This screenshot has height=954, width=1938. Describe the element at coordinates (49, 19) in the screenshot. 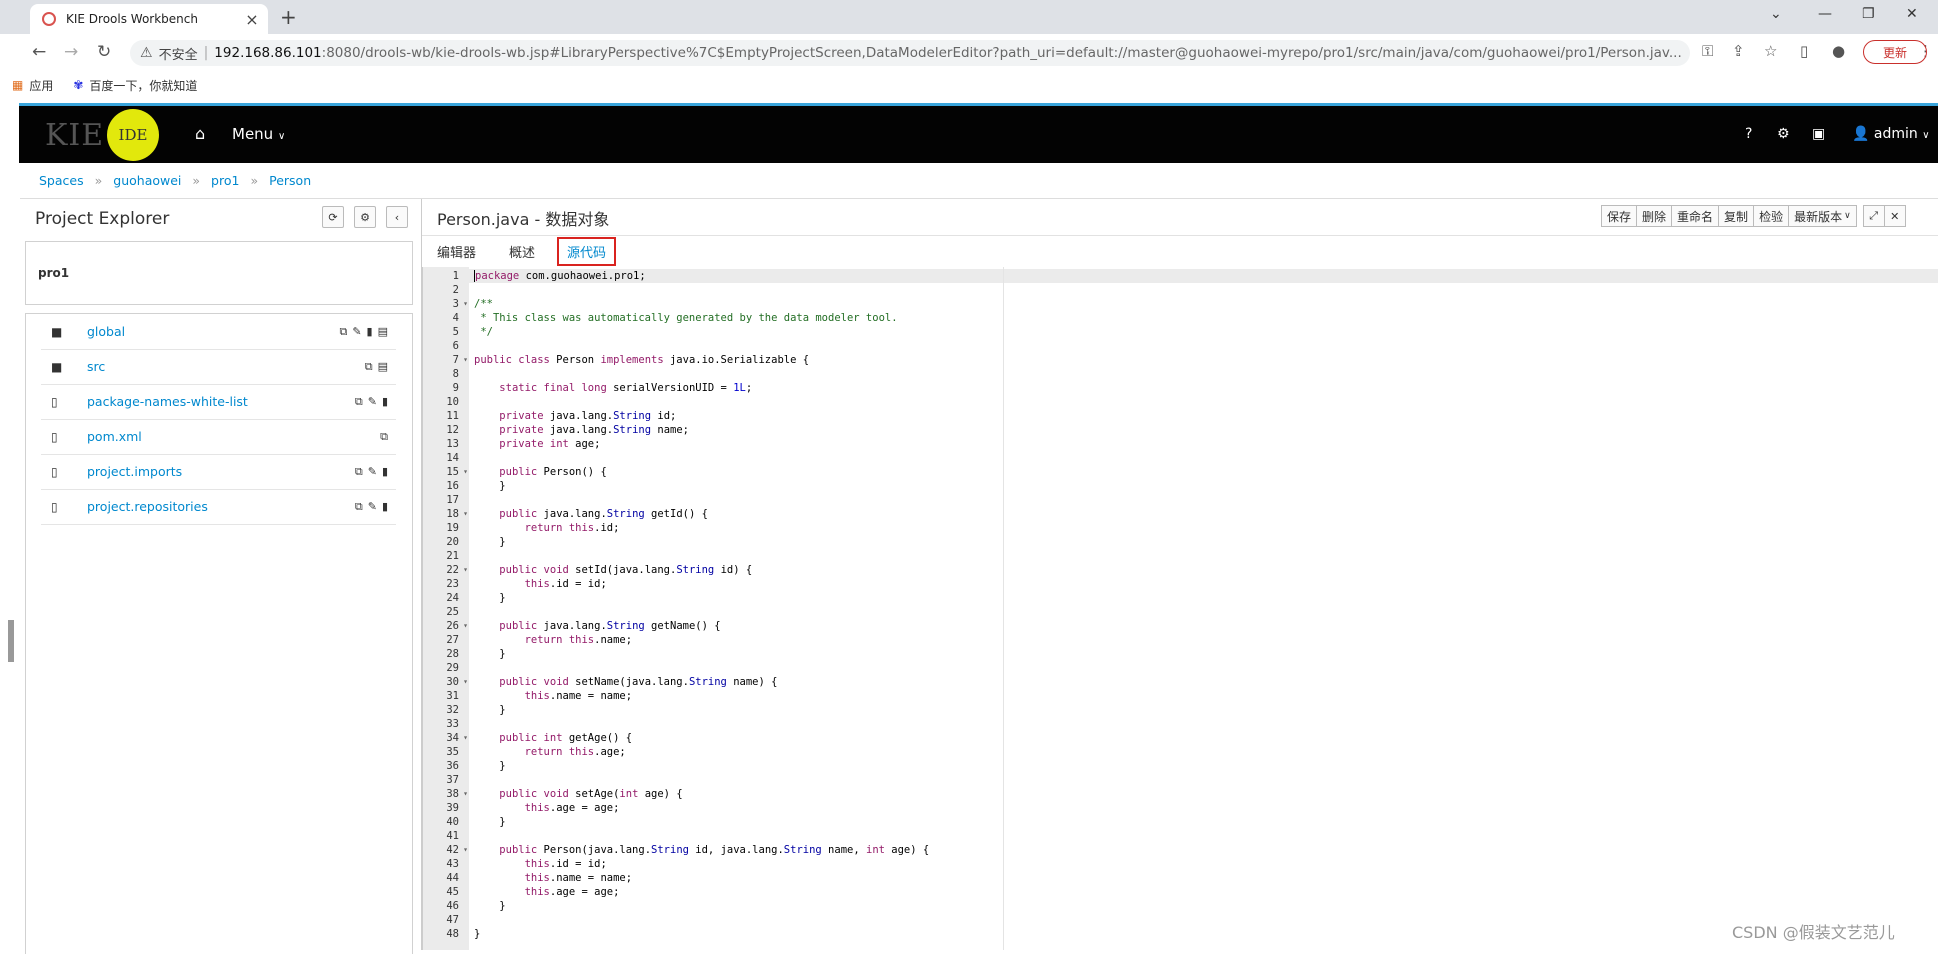

I see `tab-favicon-icon` at that location.